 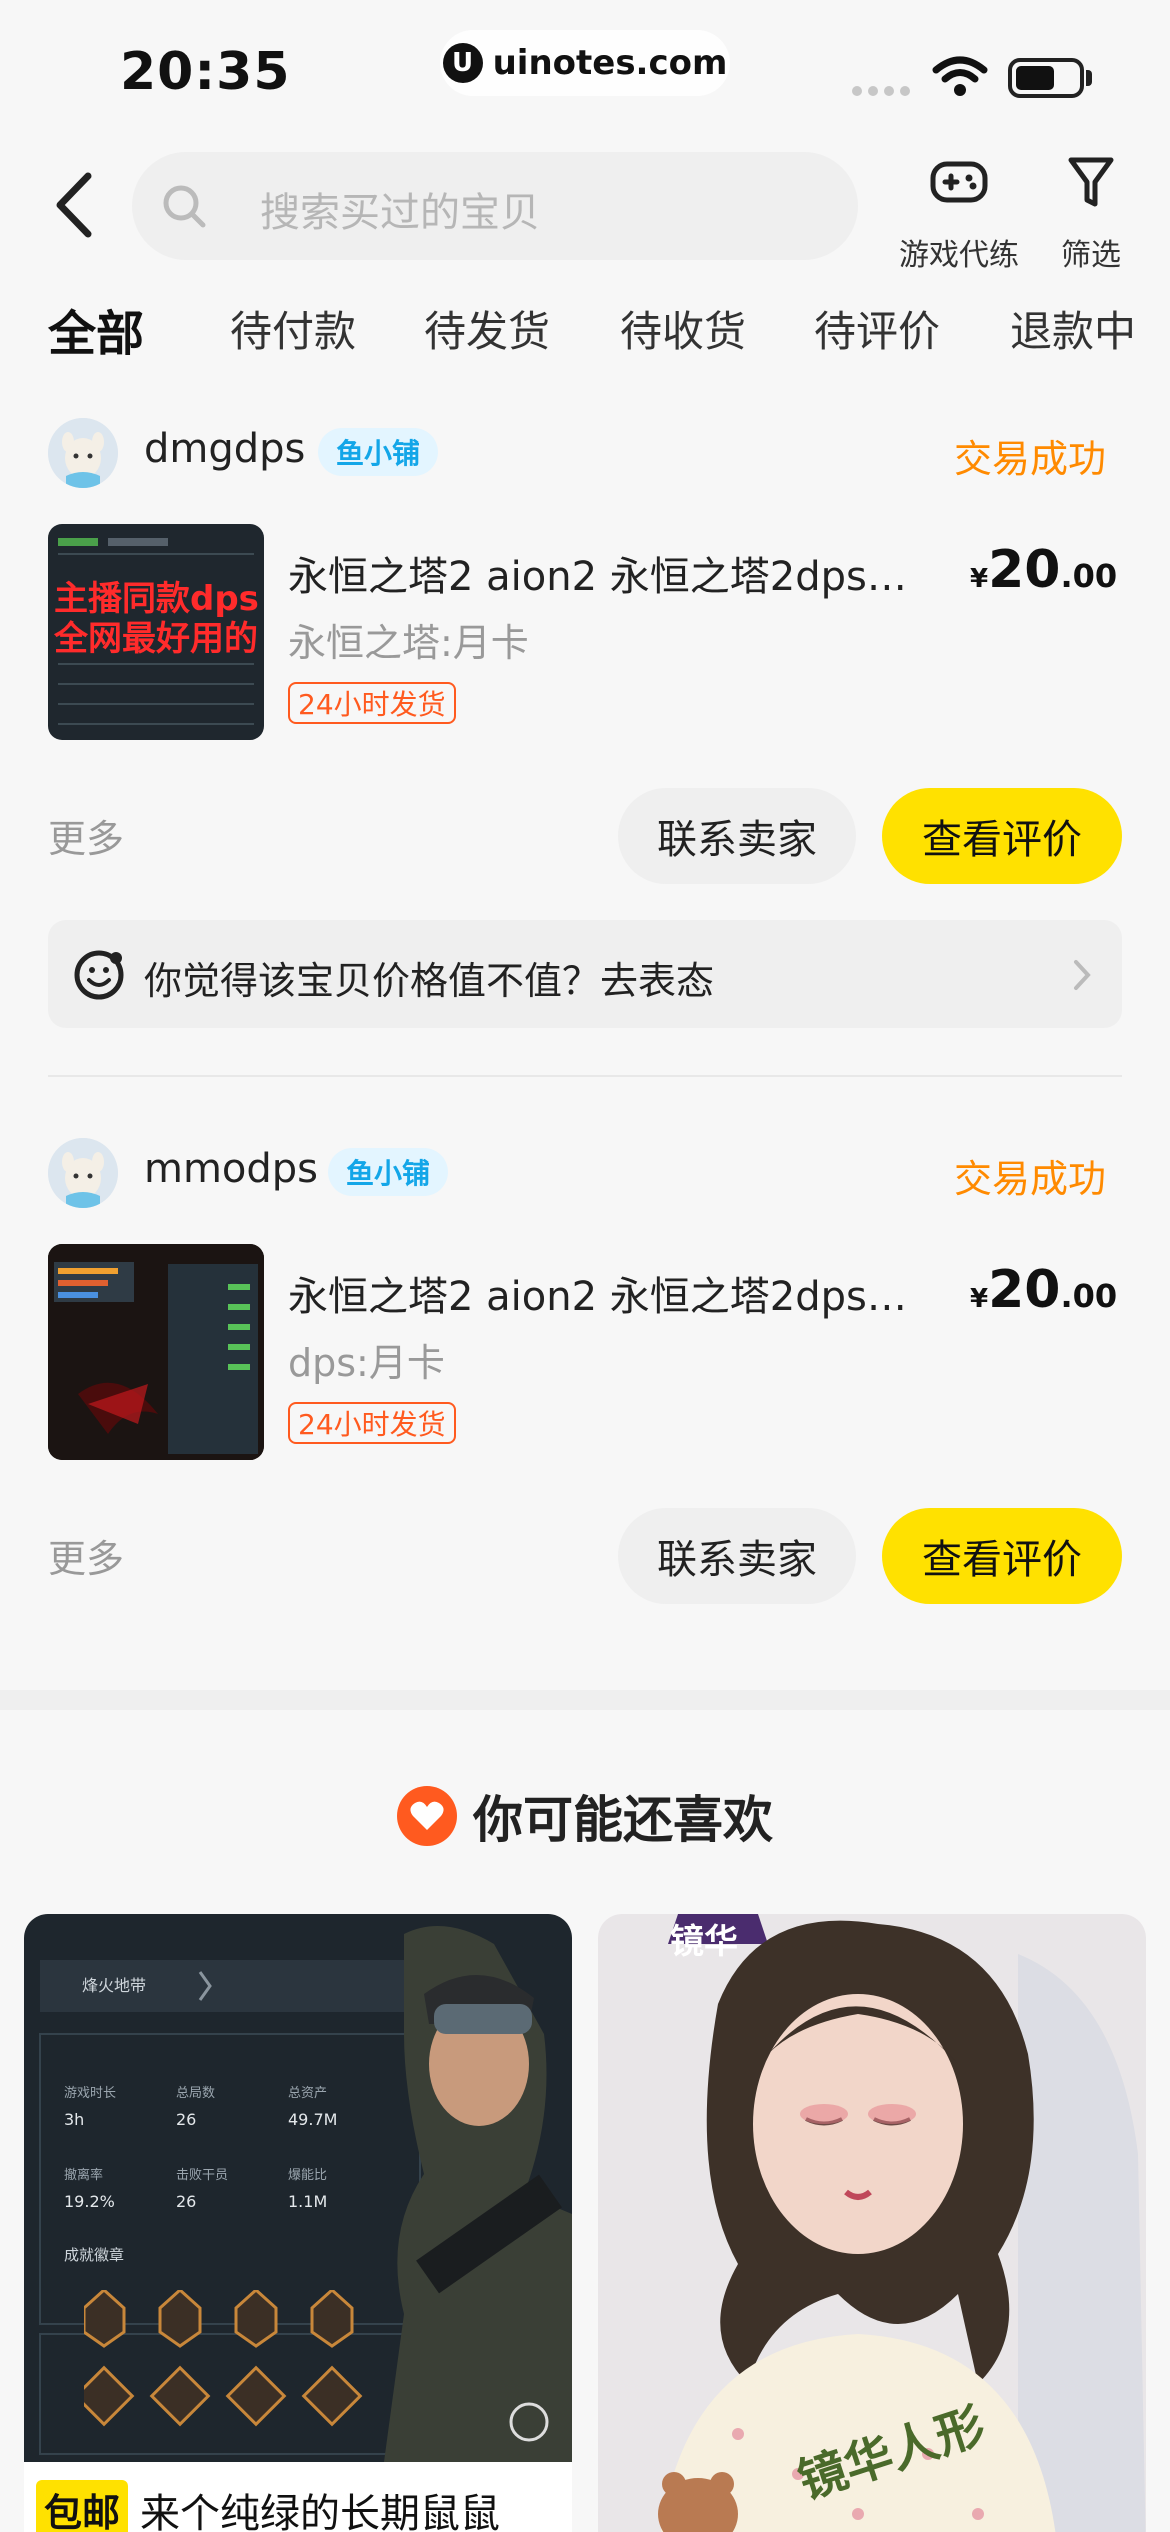 What do you see at coordinates (82, 2506) in the screenshot?
I see `free-shipping-tag: 包邮` at bounding box center [82, 2506].